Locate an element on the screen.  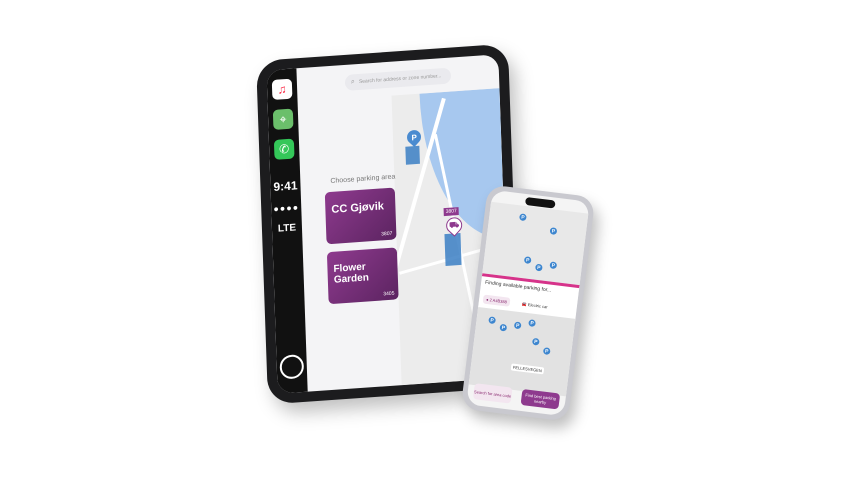
vehicle-chip: 🚘 Electric car is located at coordinates (535, 305).